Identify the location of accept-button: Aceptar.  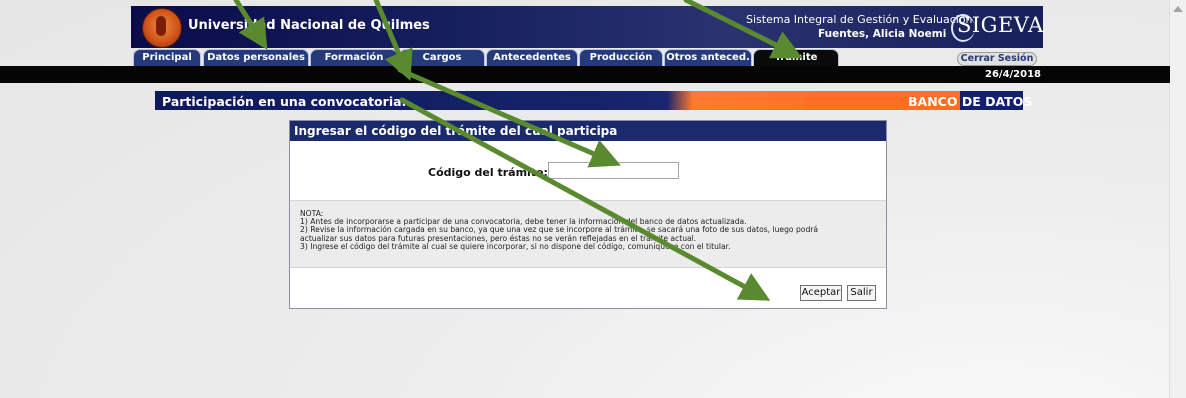
(821, 293).